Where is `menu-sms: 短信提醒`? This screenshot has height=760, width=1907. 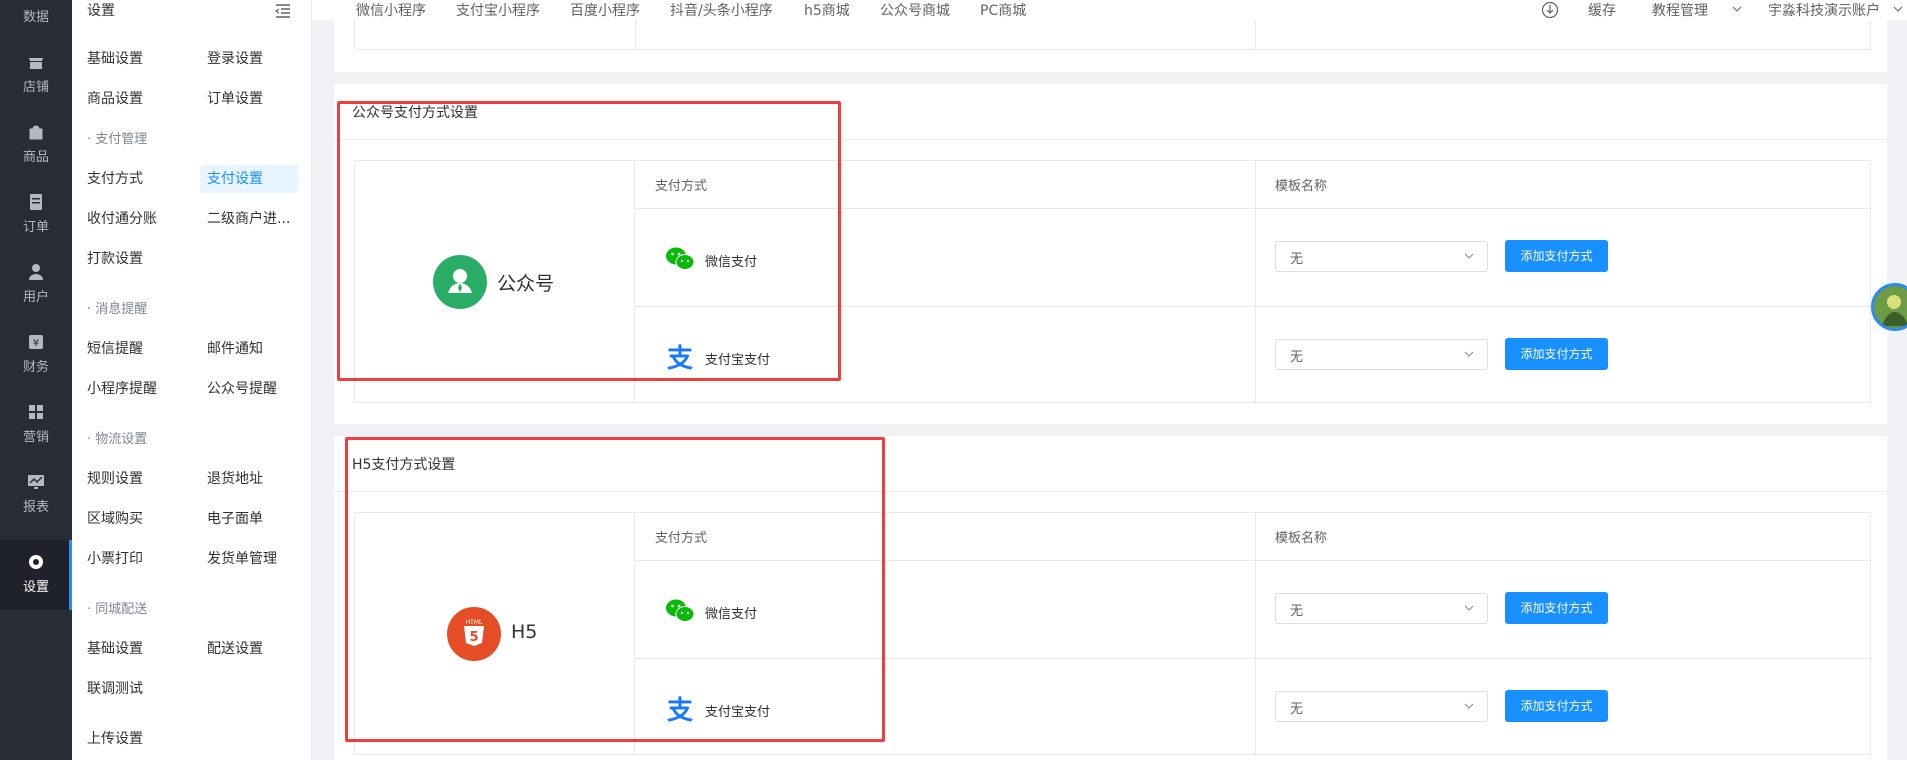
menu-sms: 短信提醒 is located at coordinates (107, 349).